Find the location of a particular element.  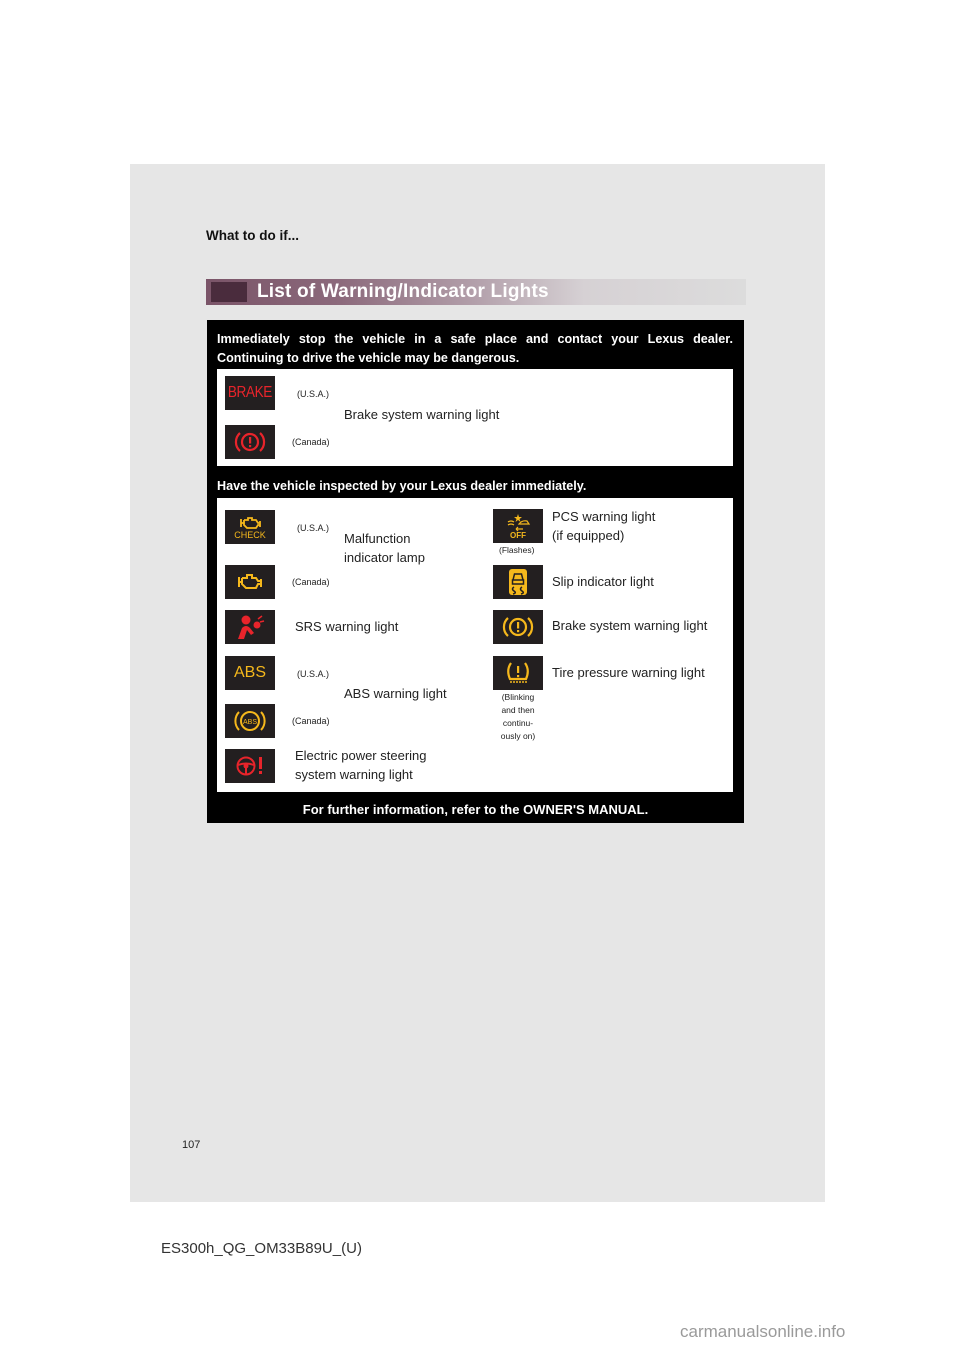

malfunction-label: Malfunction indicator lamp is located at coordinates (384, 548).